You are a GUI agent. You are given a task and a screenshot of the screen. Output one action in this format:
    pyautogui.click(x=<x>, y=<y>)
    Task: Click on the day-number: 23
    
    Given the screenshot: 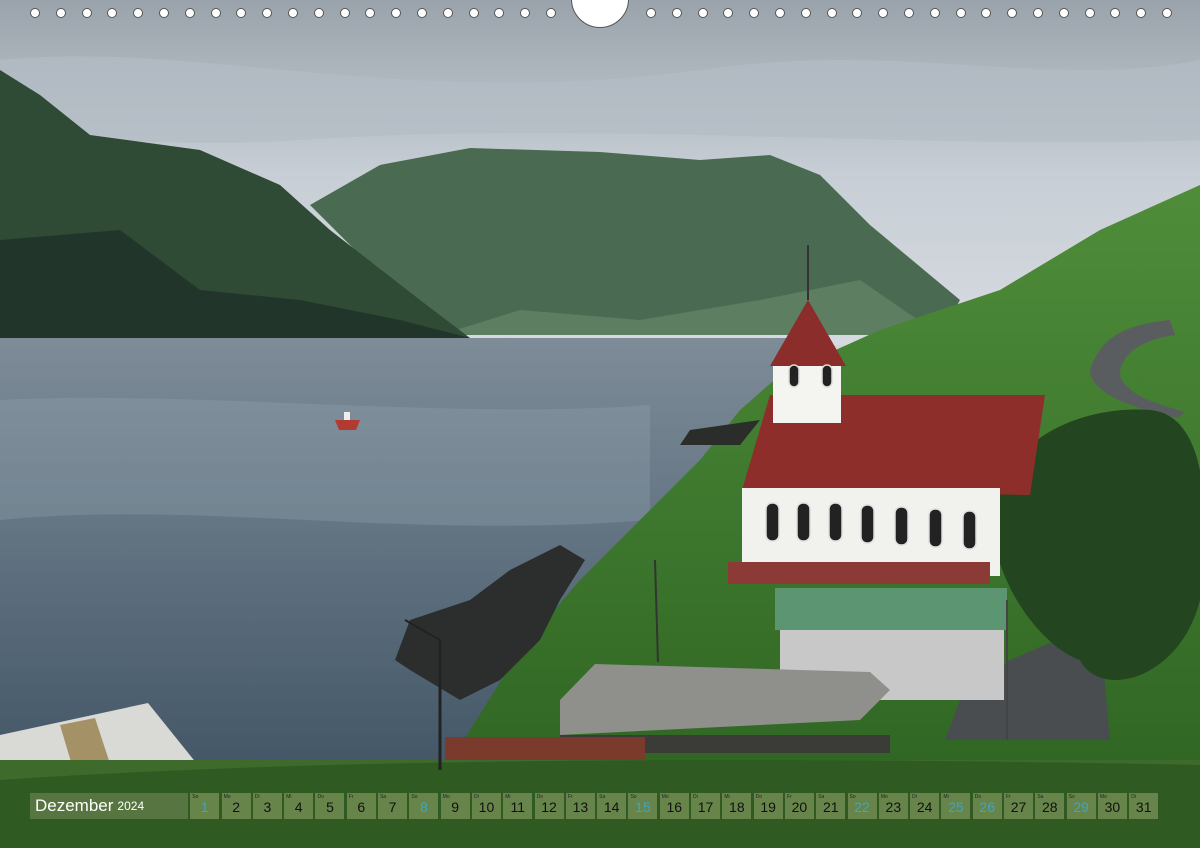 What is the action you would take?
    pyautogui.click(x=893, y=807)
    